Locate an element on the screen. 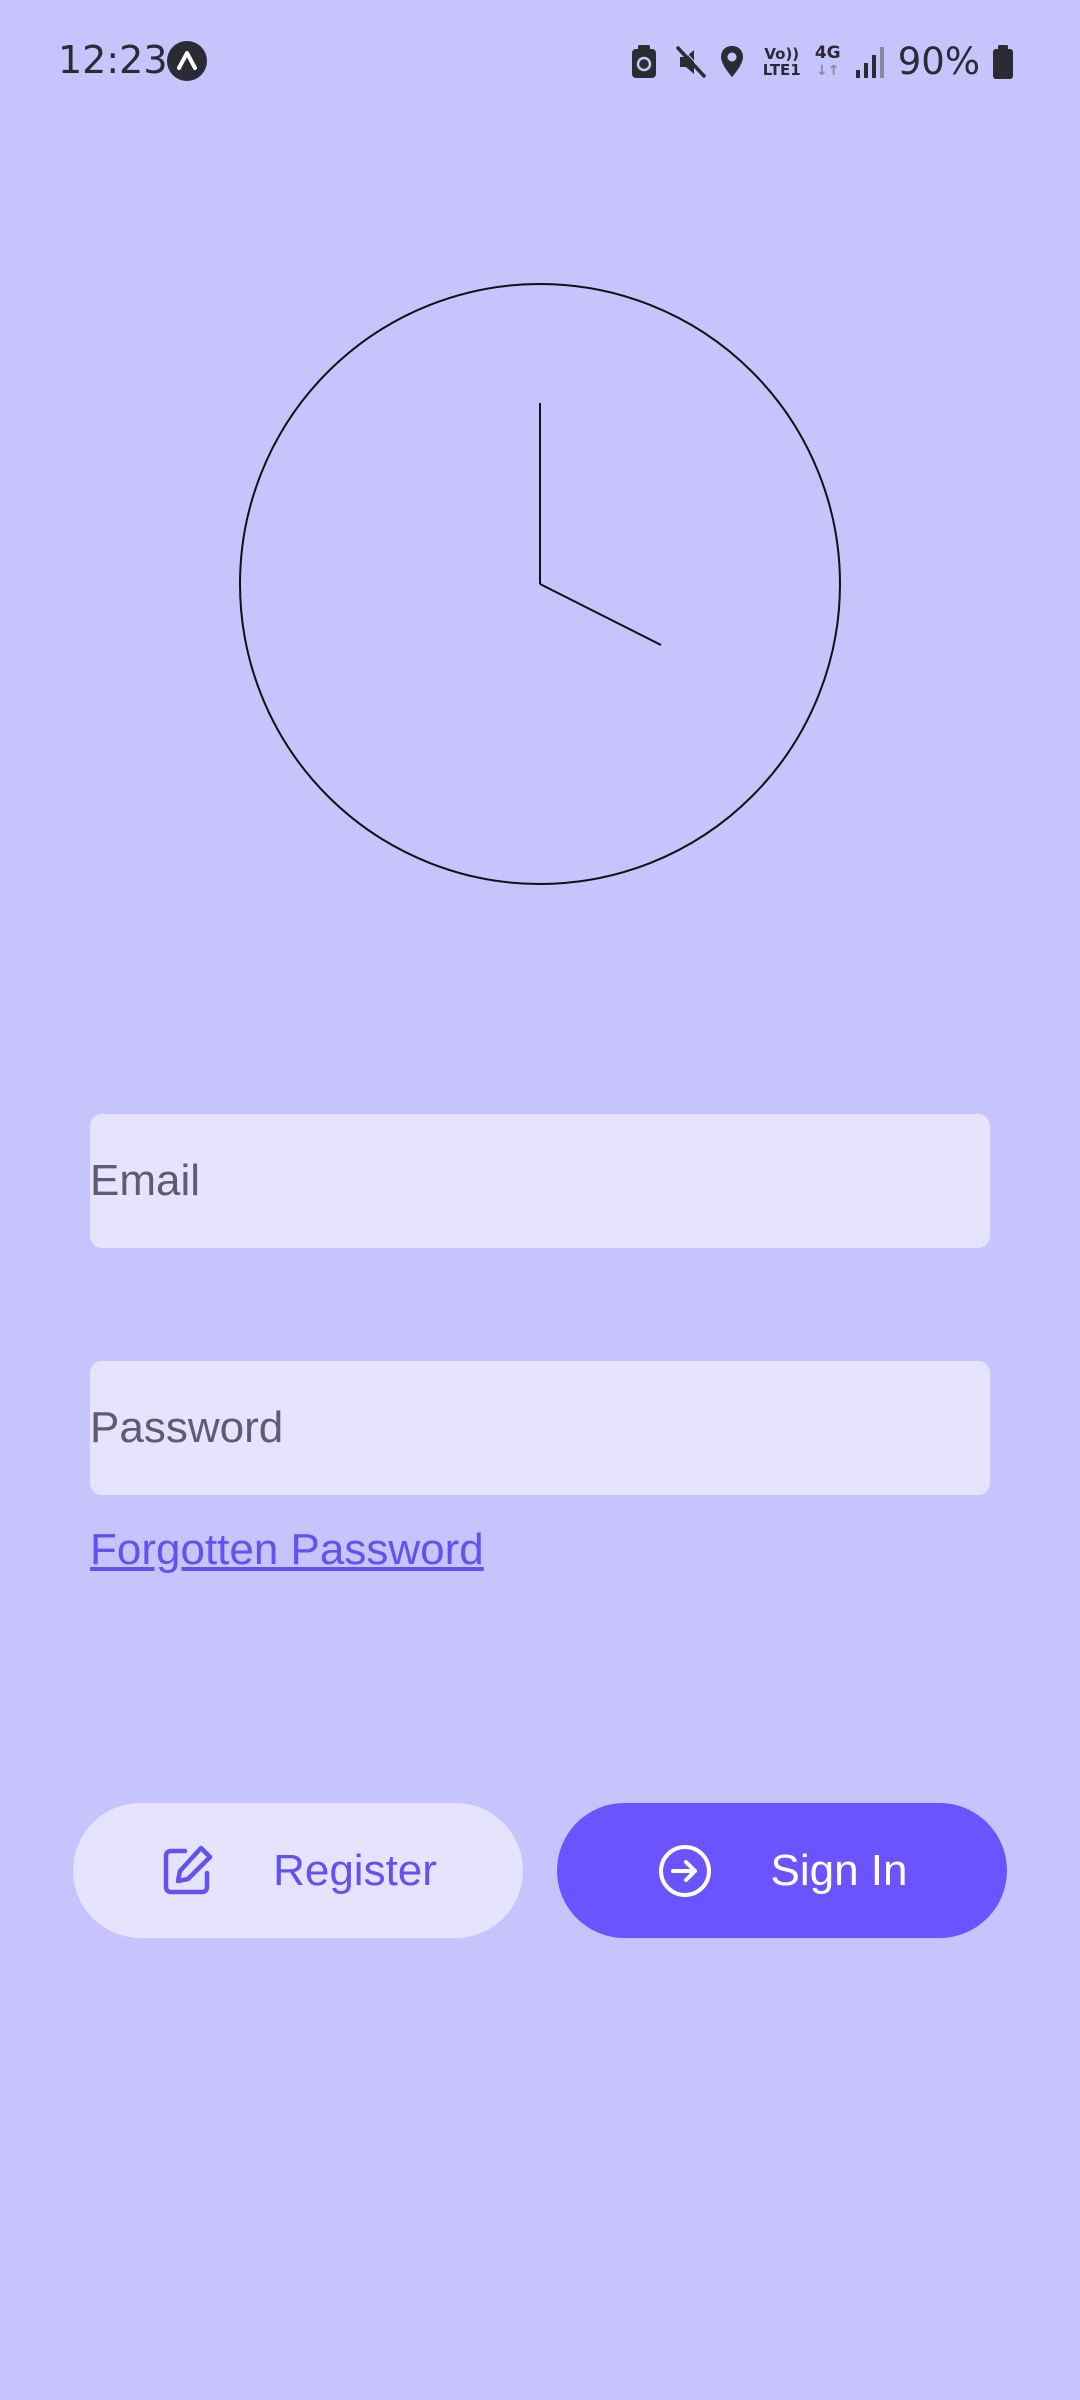 The width and height of the screenshot is (1080, 2400). battery-icon is located at coordinates (1003, 62).